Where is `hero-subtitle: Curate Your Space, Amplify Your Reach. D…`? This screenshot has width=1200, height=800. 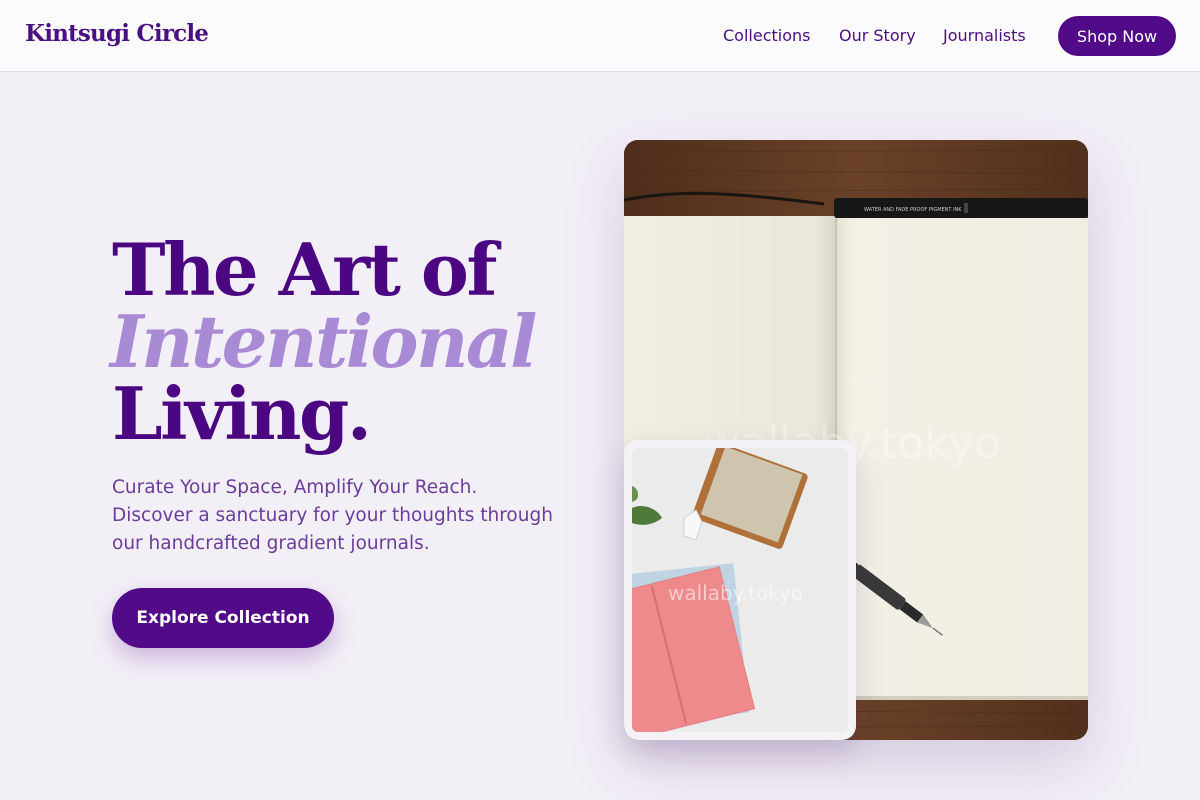 hero-subtitle: Curate Your Space, Amplify Your Reach. D… is located at coordinates (347, 516).